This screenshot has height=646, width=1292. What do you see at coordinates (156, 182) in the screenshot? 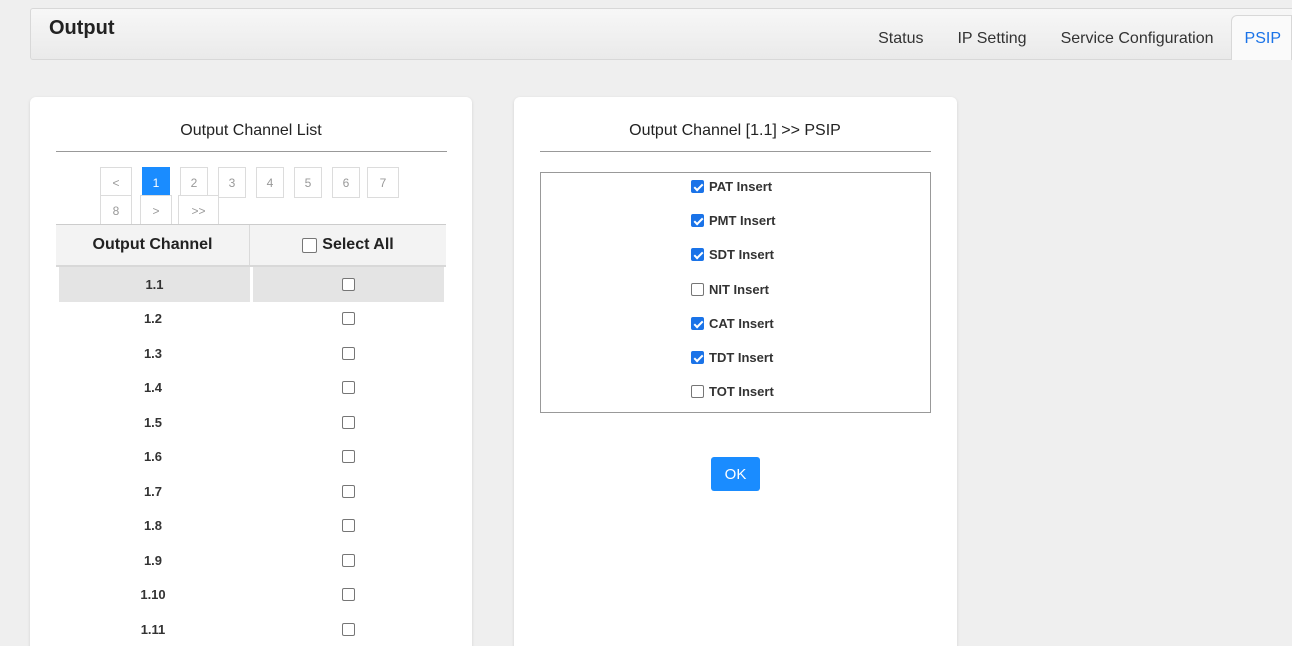
I see `page-button-1: 1` at bounding box center [156, 182].